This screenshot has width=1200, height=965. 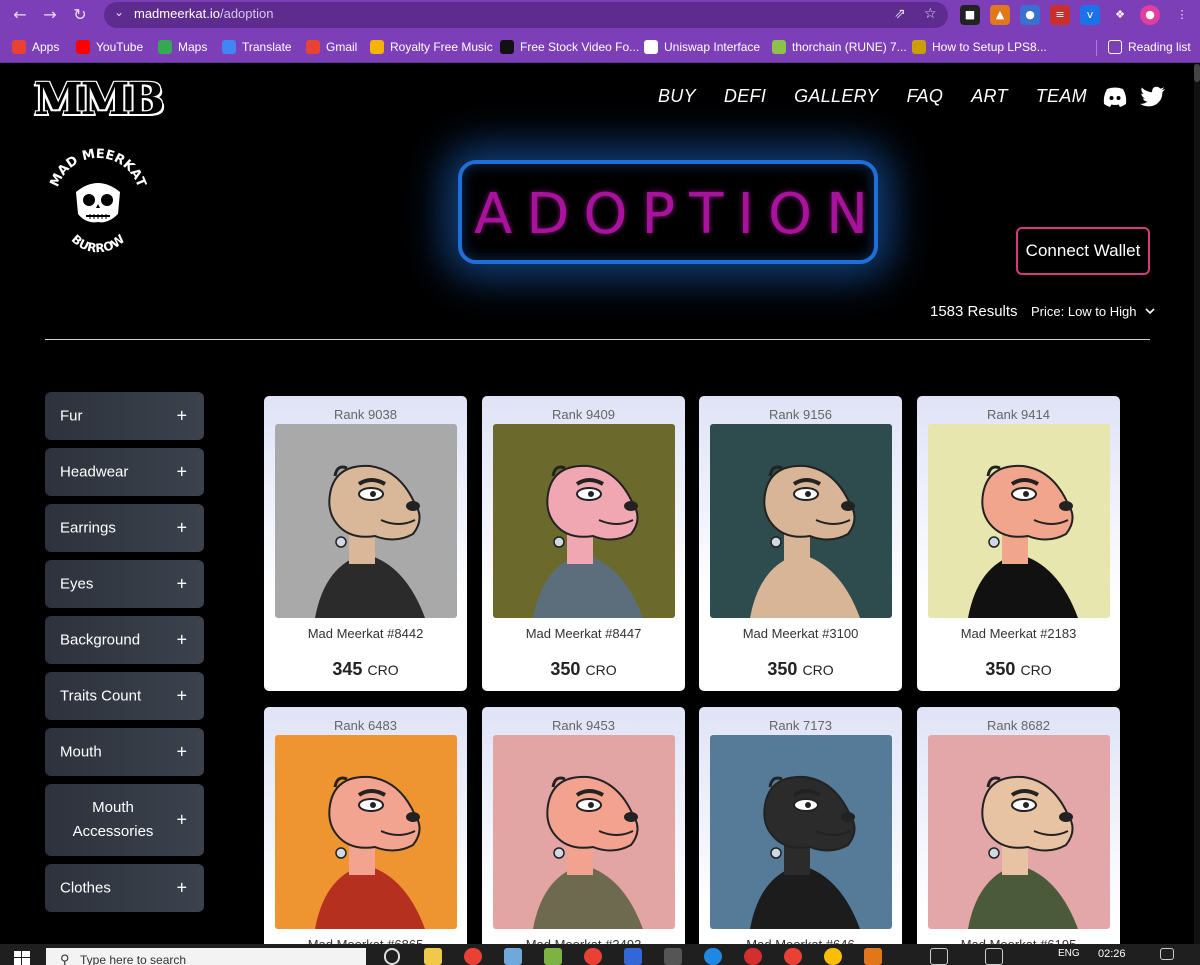 I want to click on taskbar-clock: 02:26, so click(x=1112, y=954).